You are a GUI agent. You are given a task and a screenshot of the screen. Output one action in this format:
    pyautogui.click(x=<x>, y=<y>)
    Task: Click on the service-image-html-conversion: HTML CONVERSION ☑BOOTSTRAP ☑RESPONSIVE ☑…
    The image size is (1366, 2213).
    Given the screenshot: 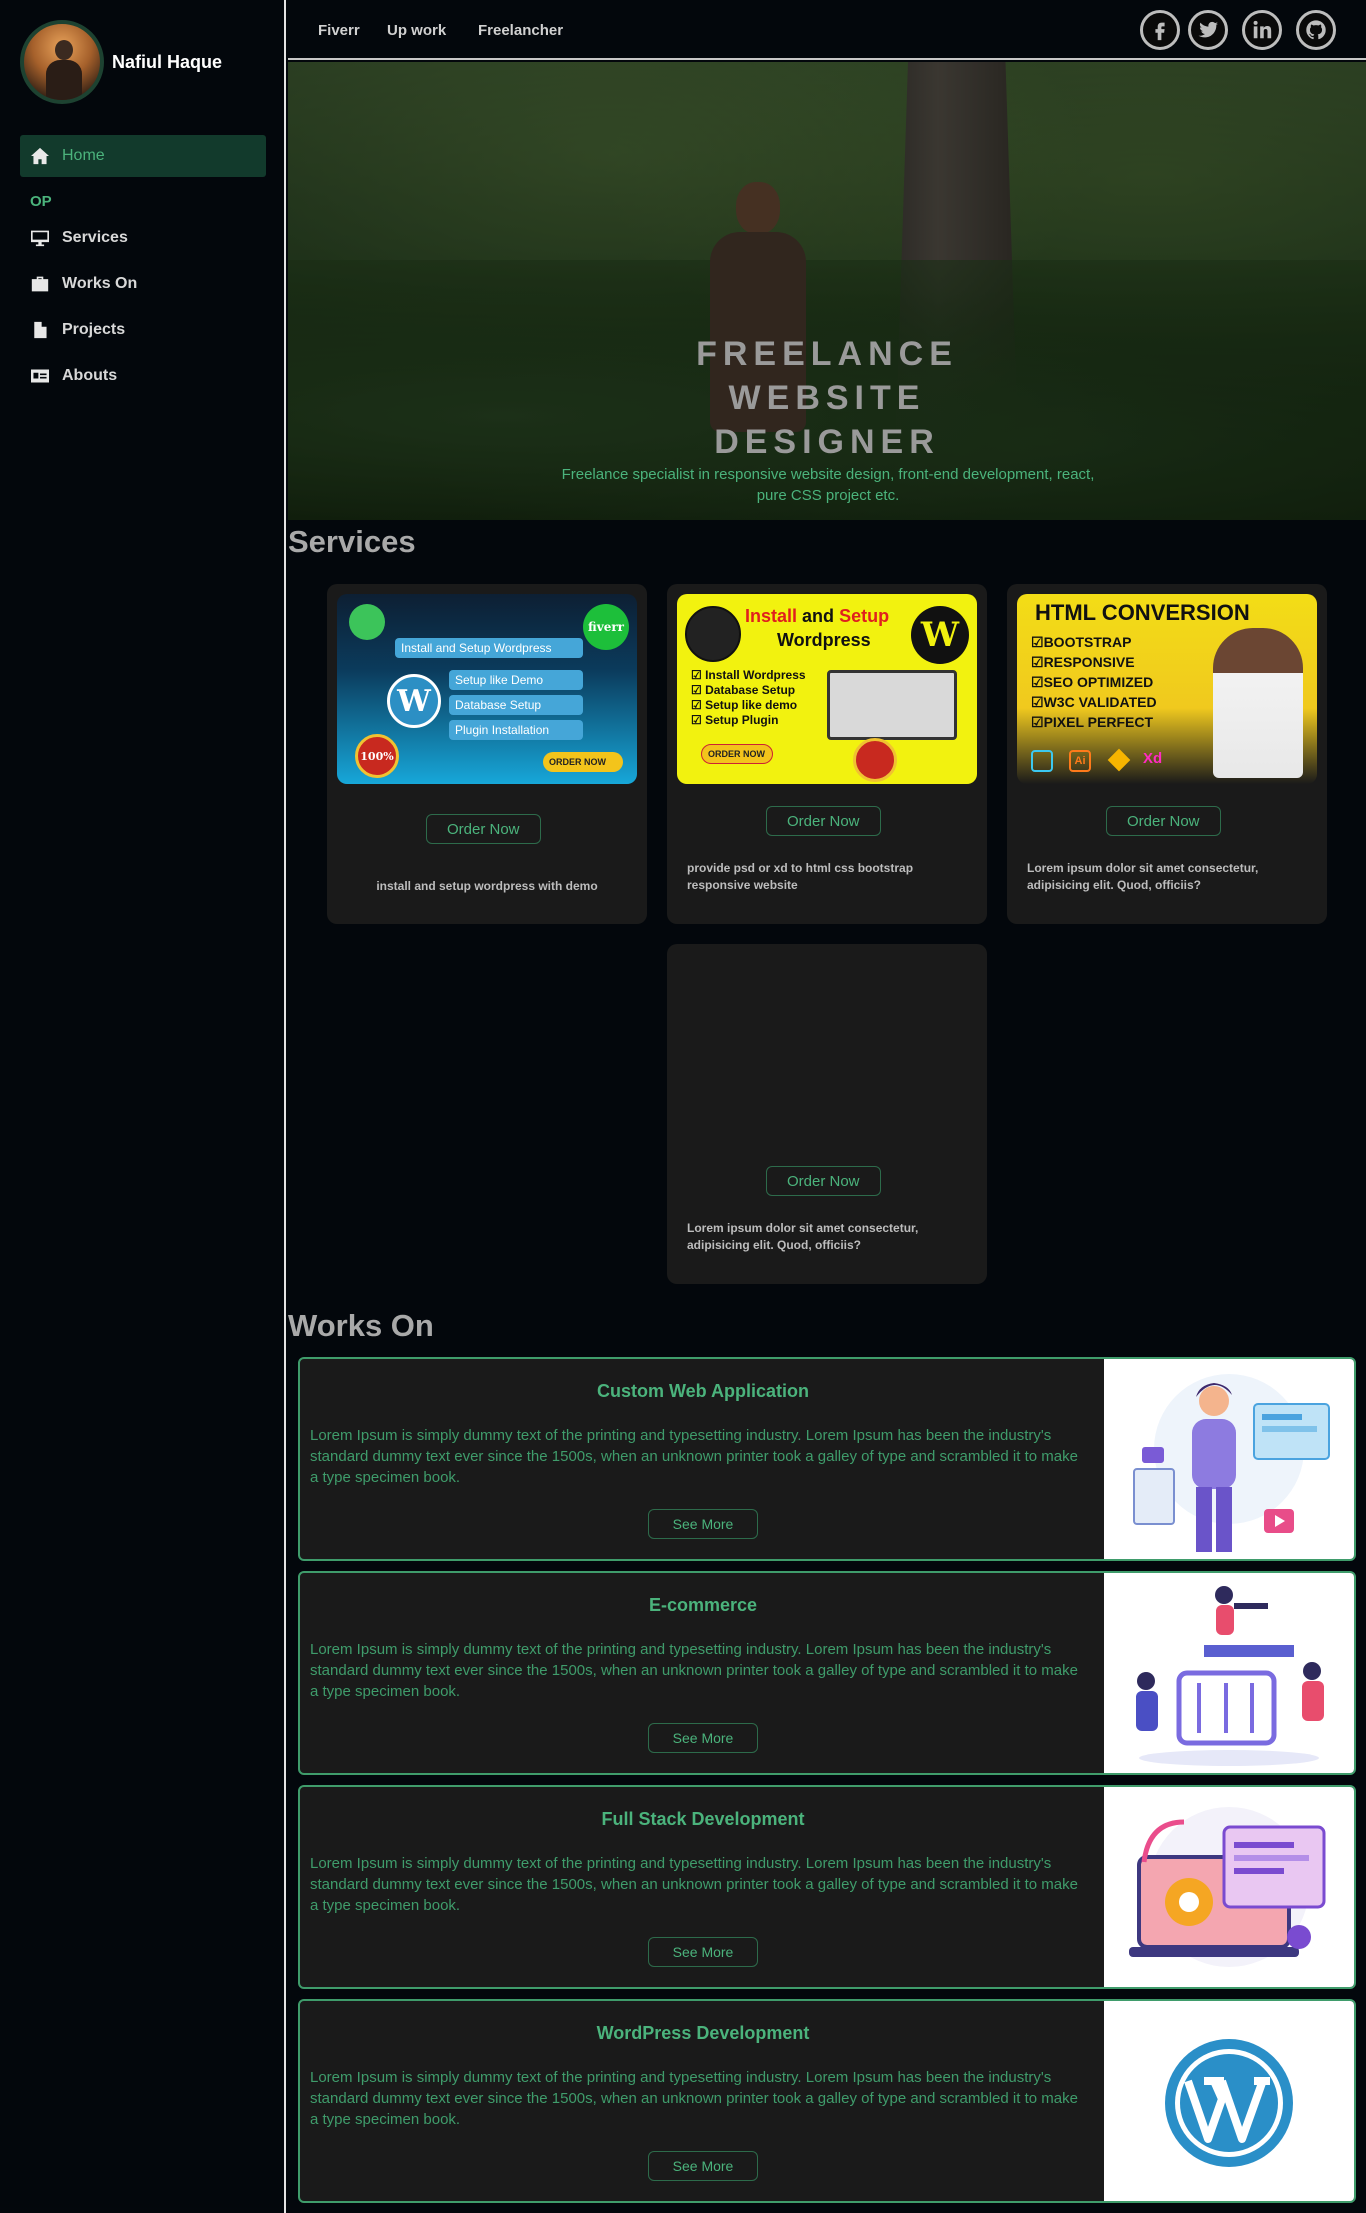 What is the action you would take?
    pyautogui.click(x=1167, y=689)
    